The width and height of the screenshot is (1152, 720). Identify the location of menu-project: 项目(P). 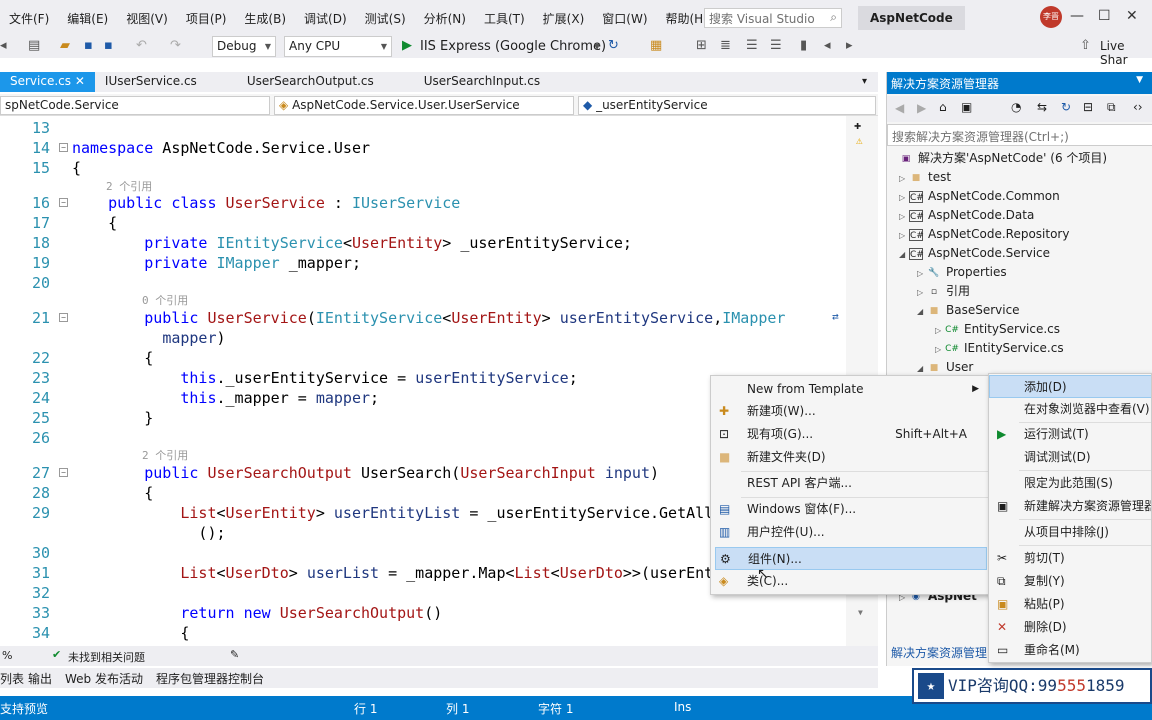
(206, 18).